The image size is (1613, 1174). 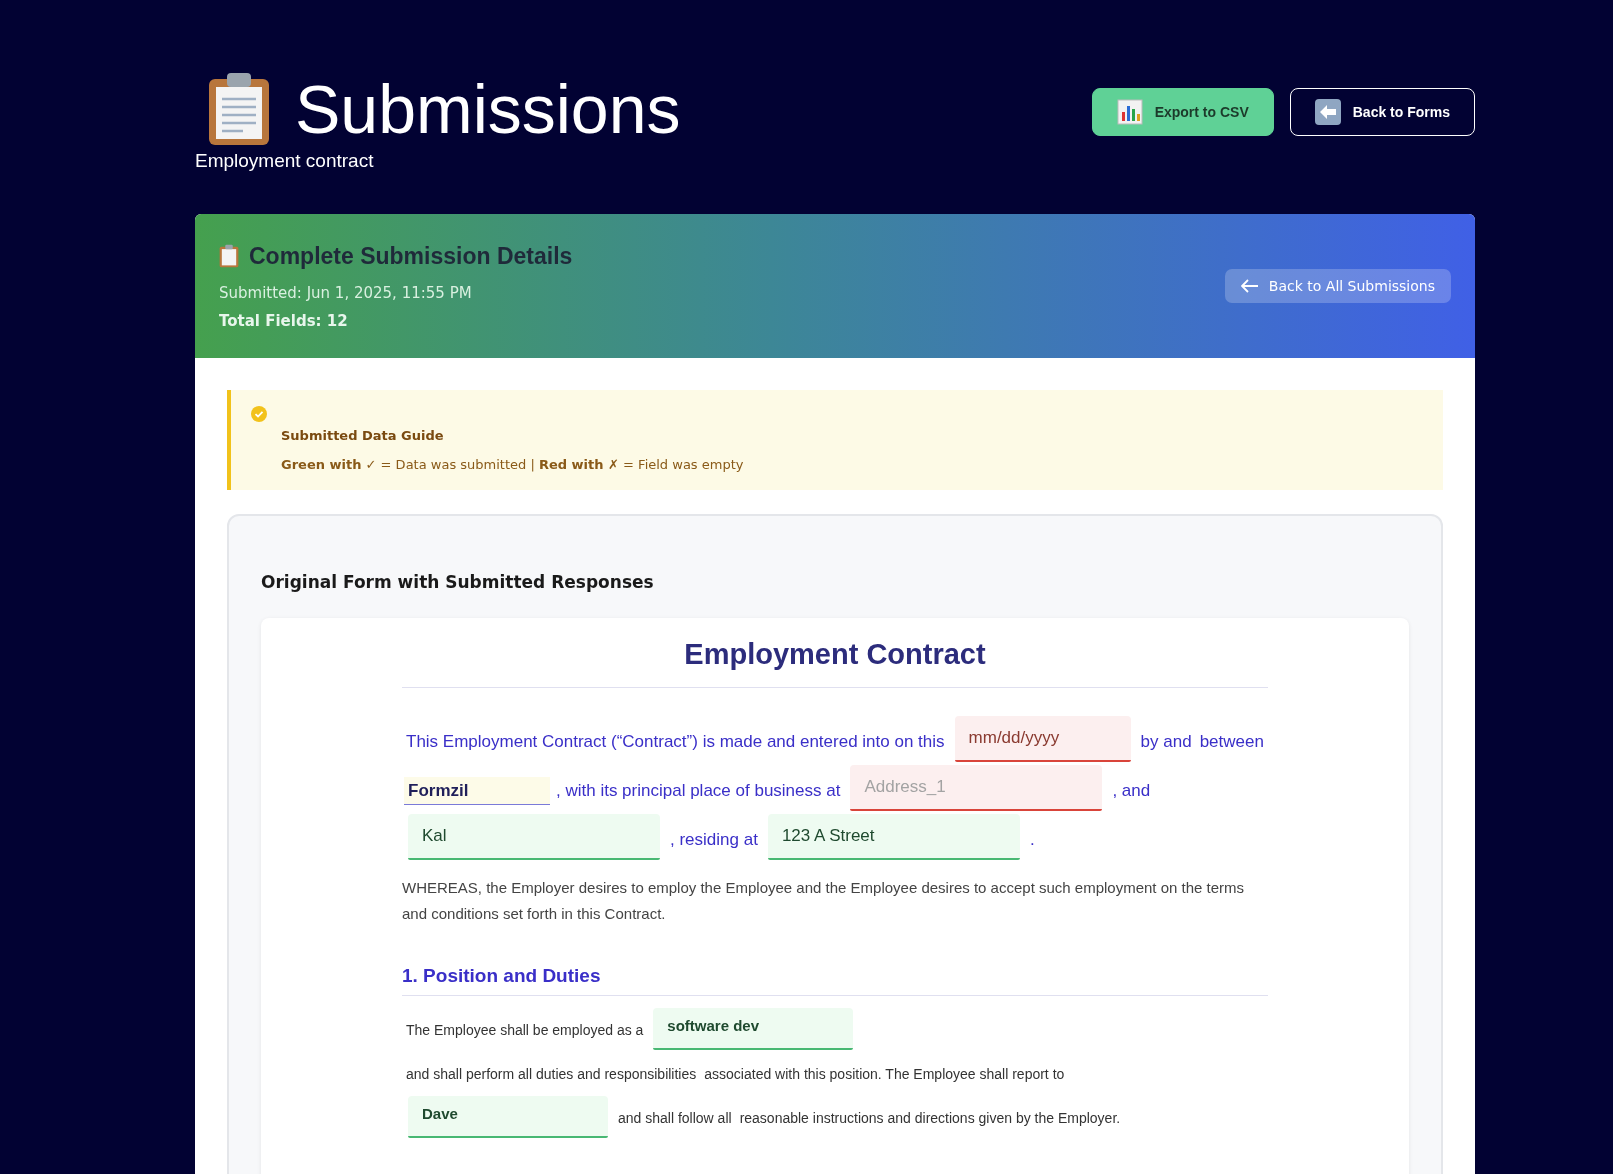 What do you see at coordinates (835, 980) in the screenshot?
I see `section-heading: 1. Position and Duties` at bounding box center [835, 980].